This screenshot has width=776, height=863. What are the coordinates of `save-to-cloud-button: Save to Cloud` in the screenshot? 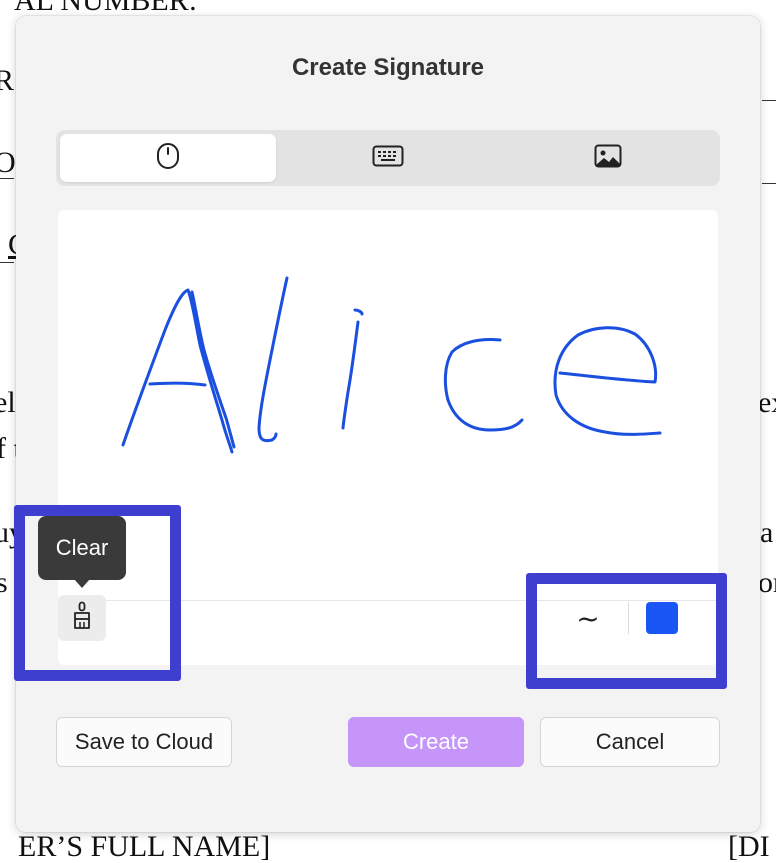 It's located at (144, 742).